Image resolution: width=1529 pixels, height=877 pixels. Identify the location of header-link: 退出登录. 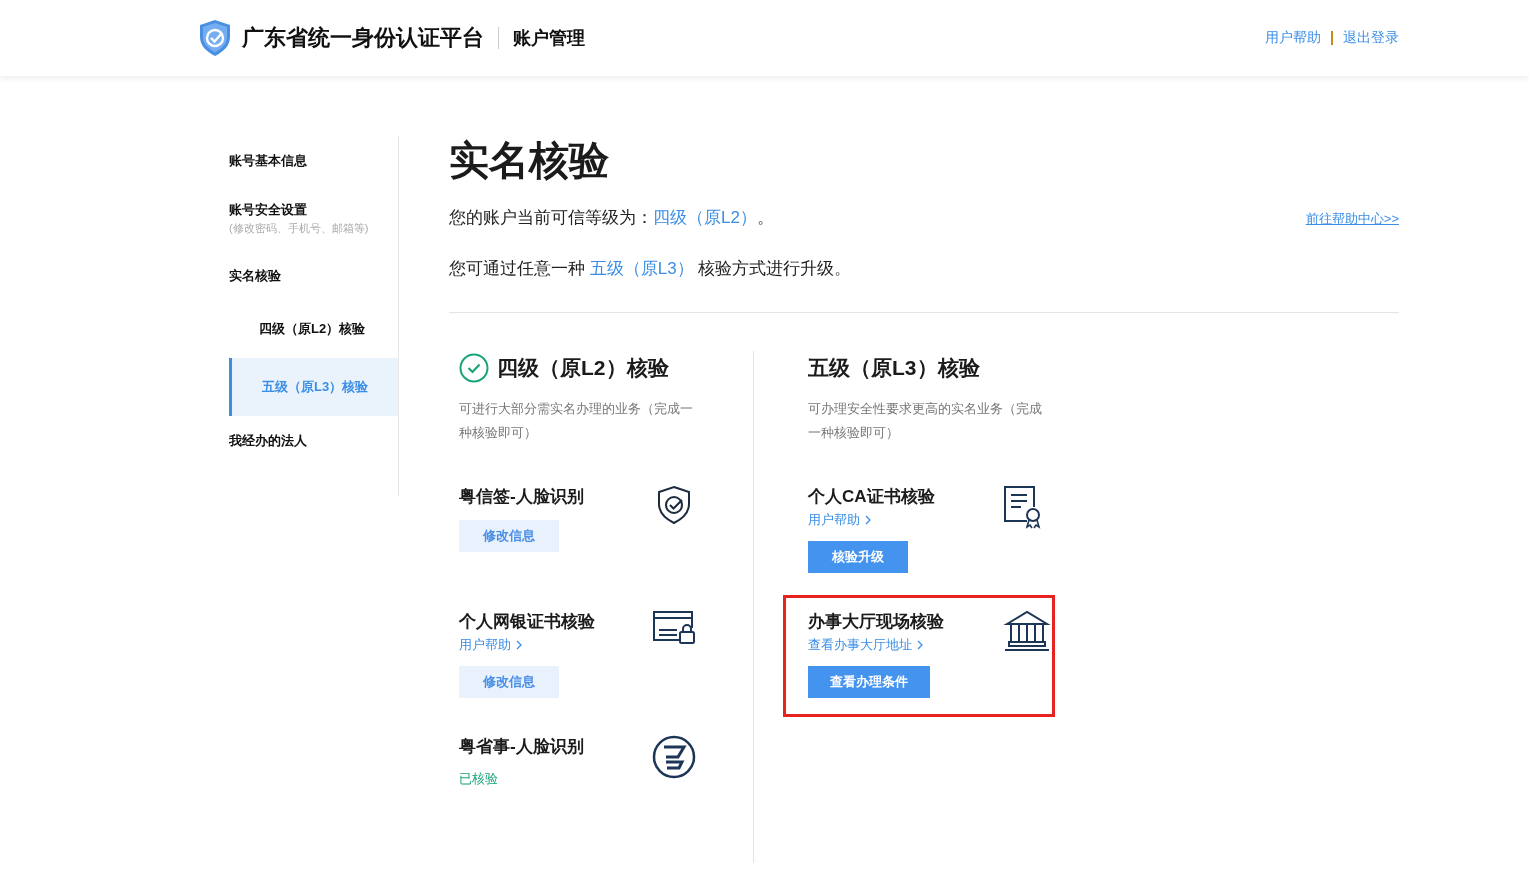
(1371, 38).